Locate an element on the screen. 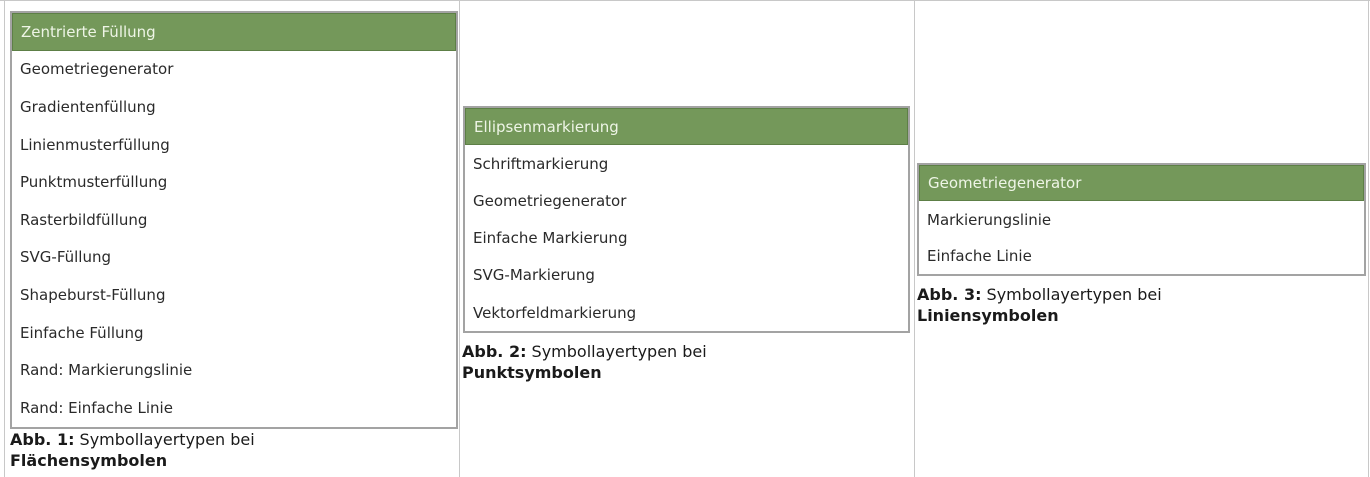 This screenshot has width=1370, height=477. caption-bold-text: Liniensymbolen is located at coordinates (988, 315).